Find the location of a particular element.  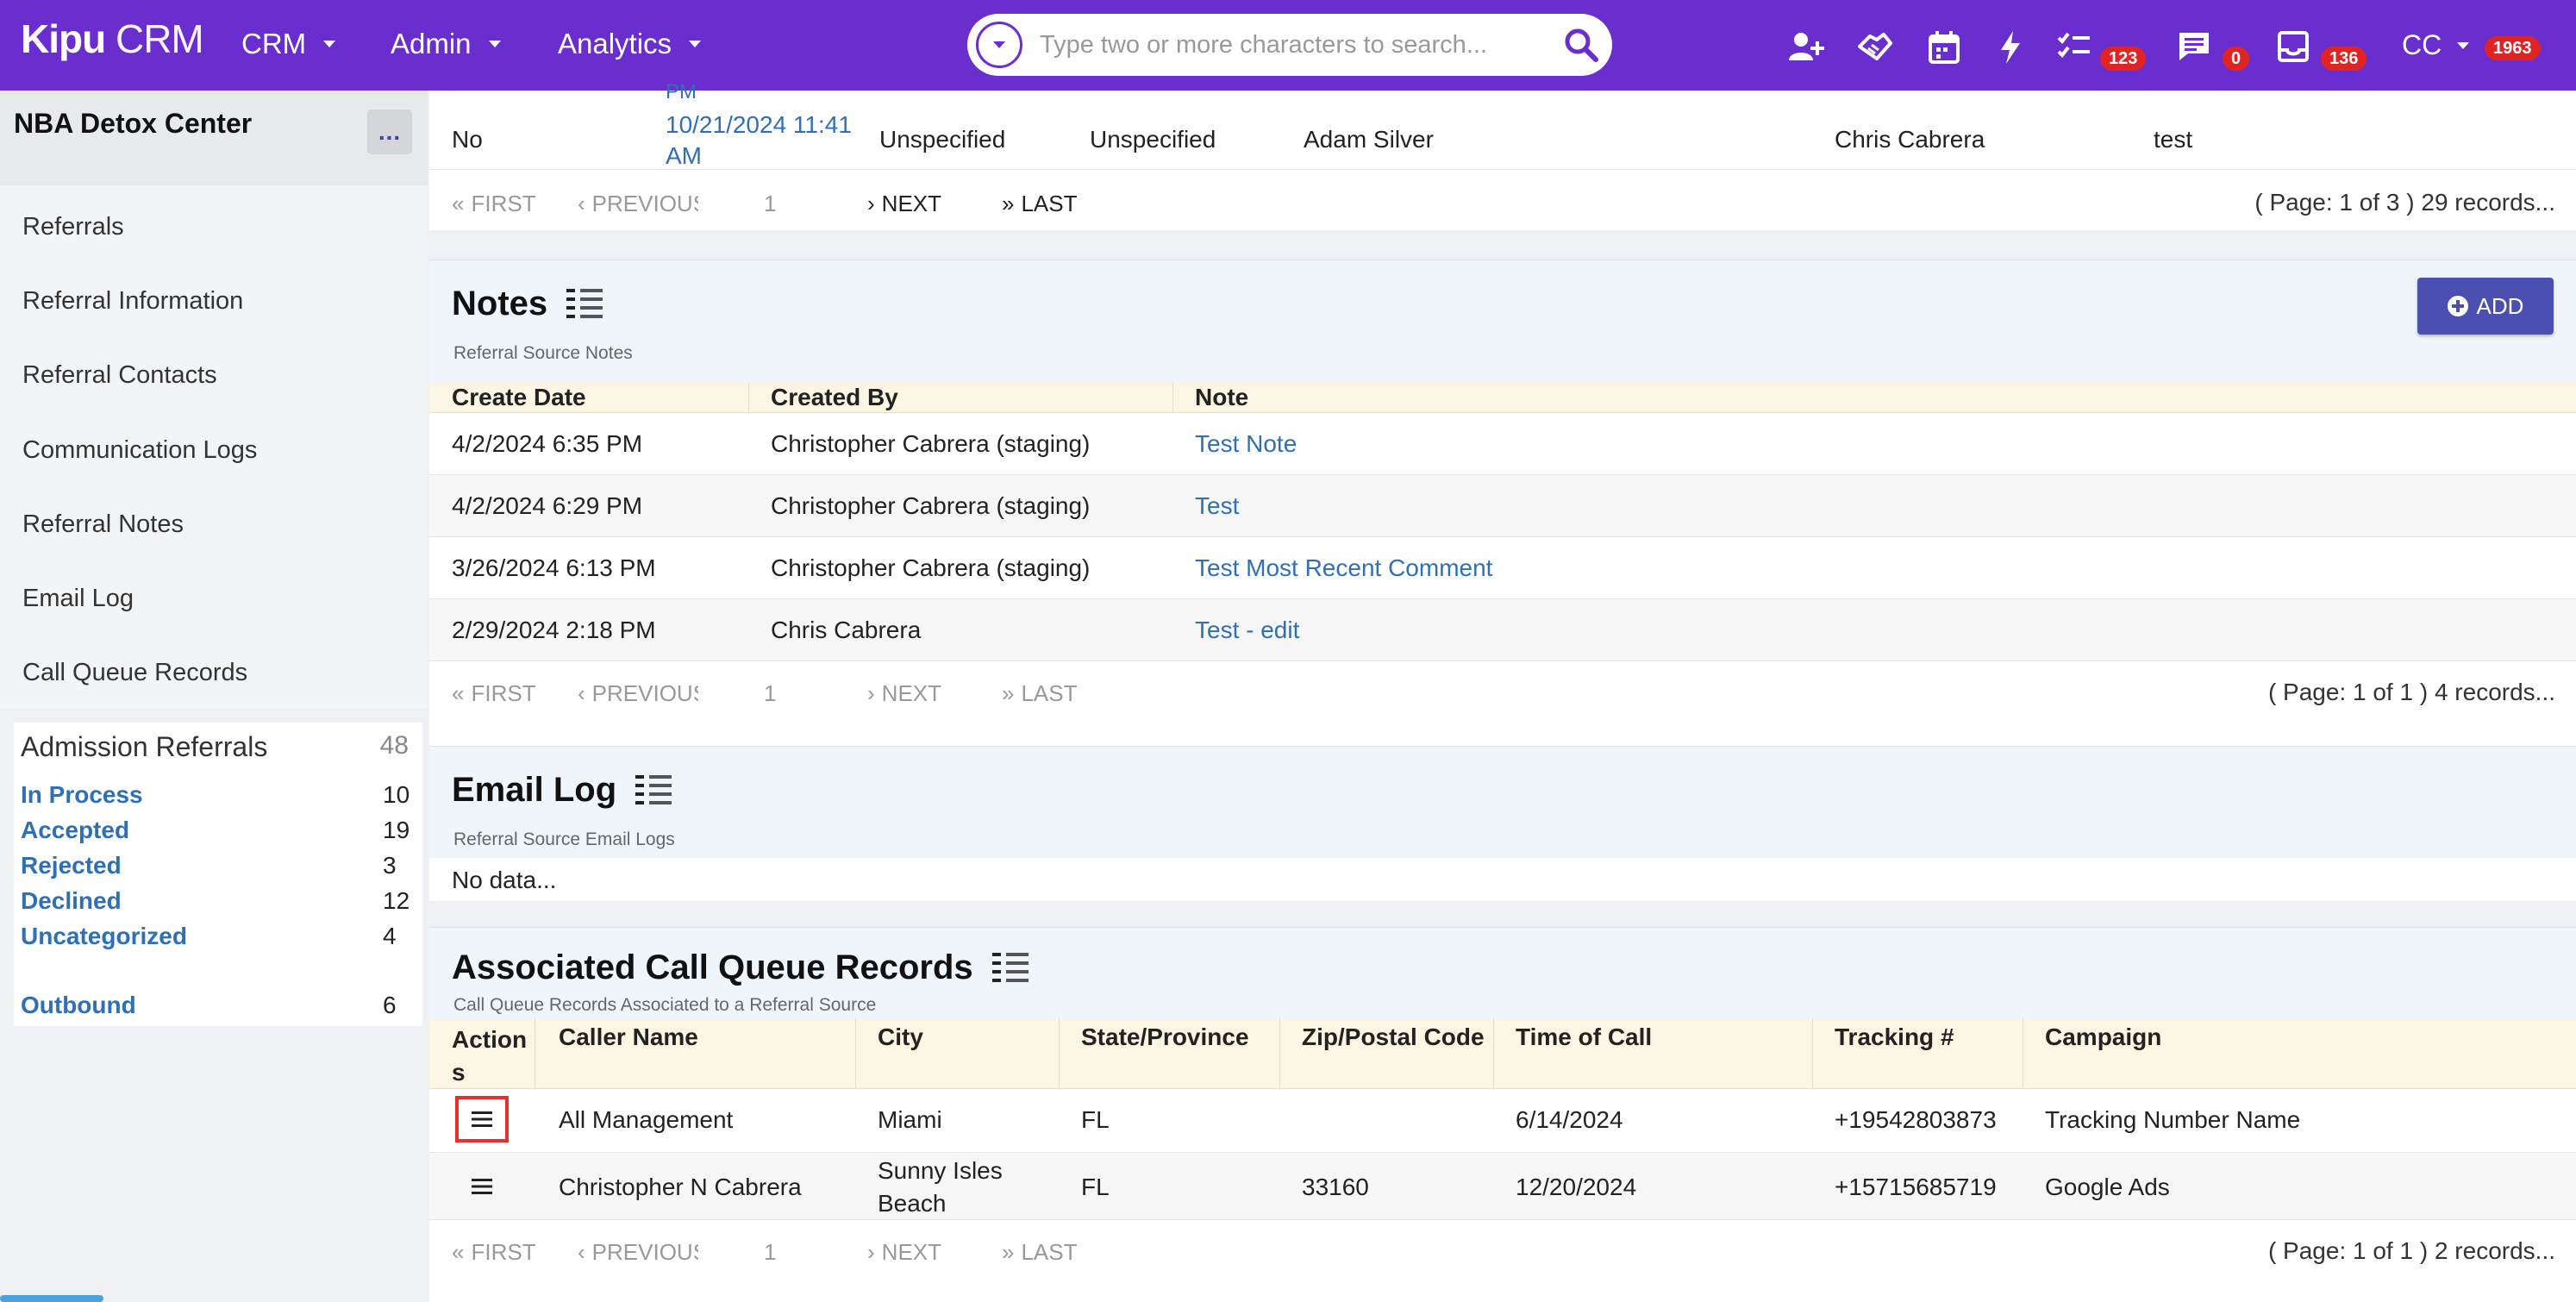

handshake-icon is located at coordinates (1875, 46).